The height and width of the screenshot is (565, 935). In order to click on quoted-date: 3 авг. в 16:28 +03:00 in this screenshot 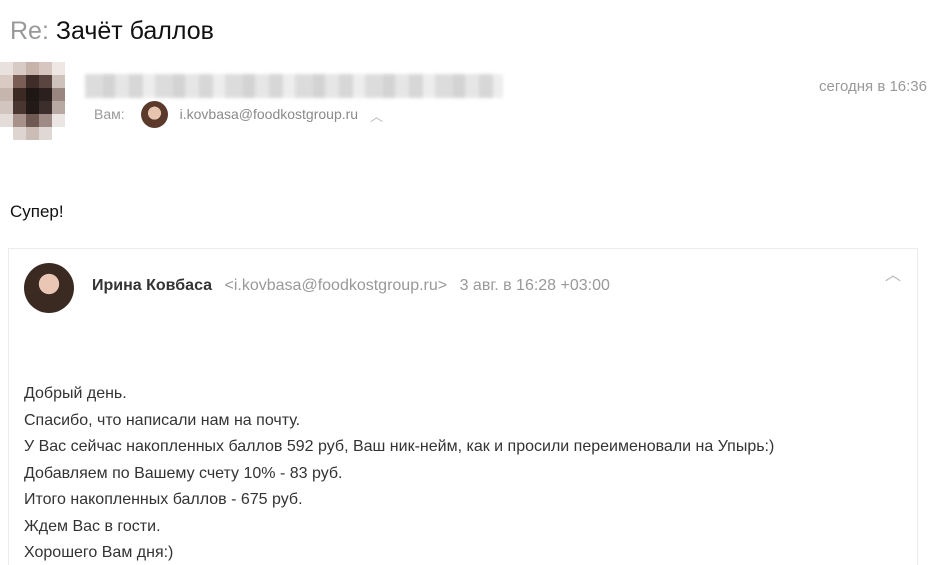, I will do `click(534, 285)`.